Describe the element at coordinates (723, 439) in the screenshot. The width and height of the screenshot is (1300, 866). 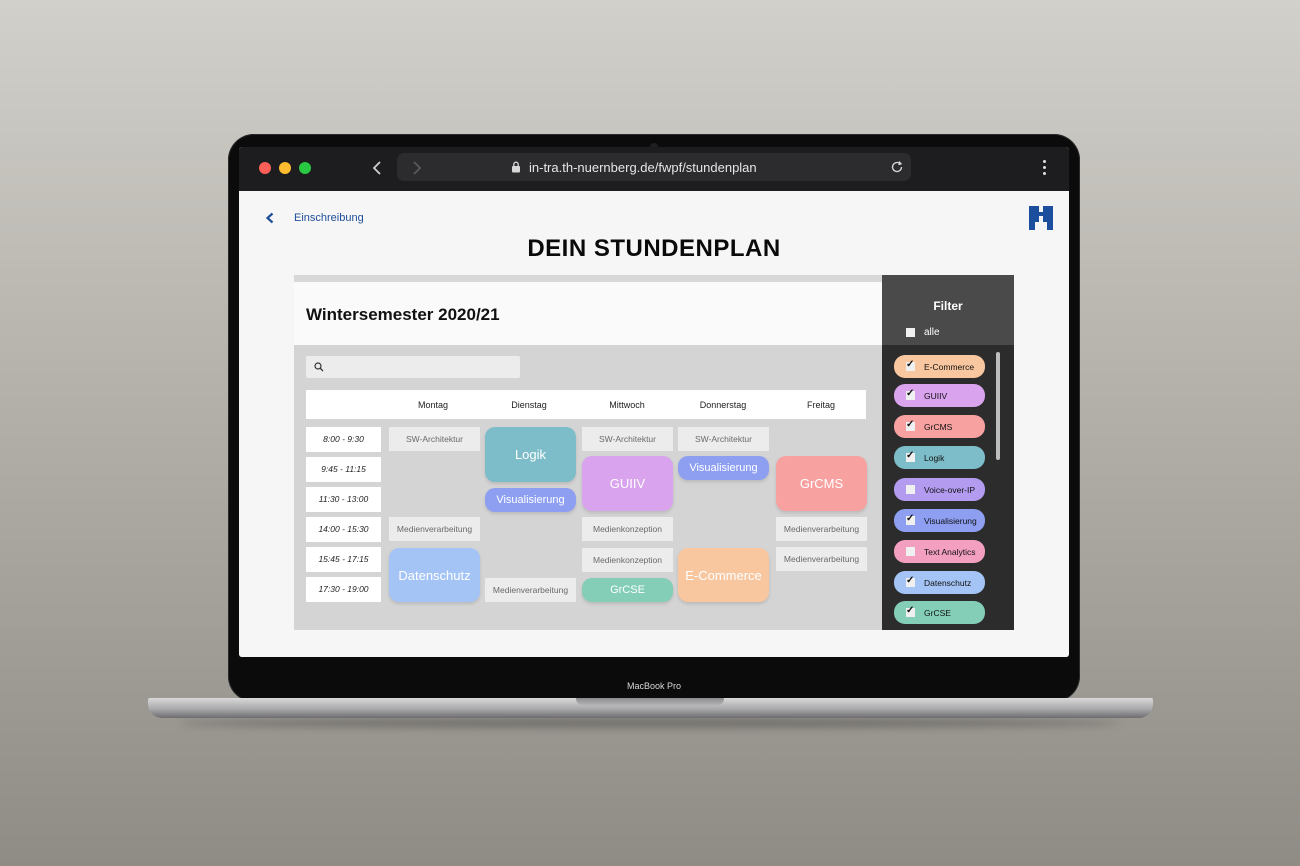
I see `slot-thursday-sw-architektur: SW-Architektur` at that location.